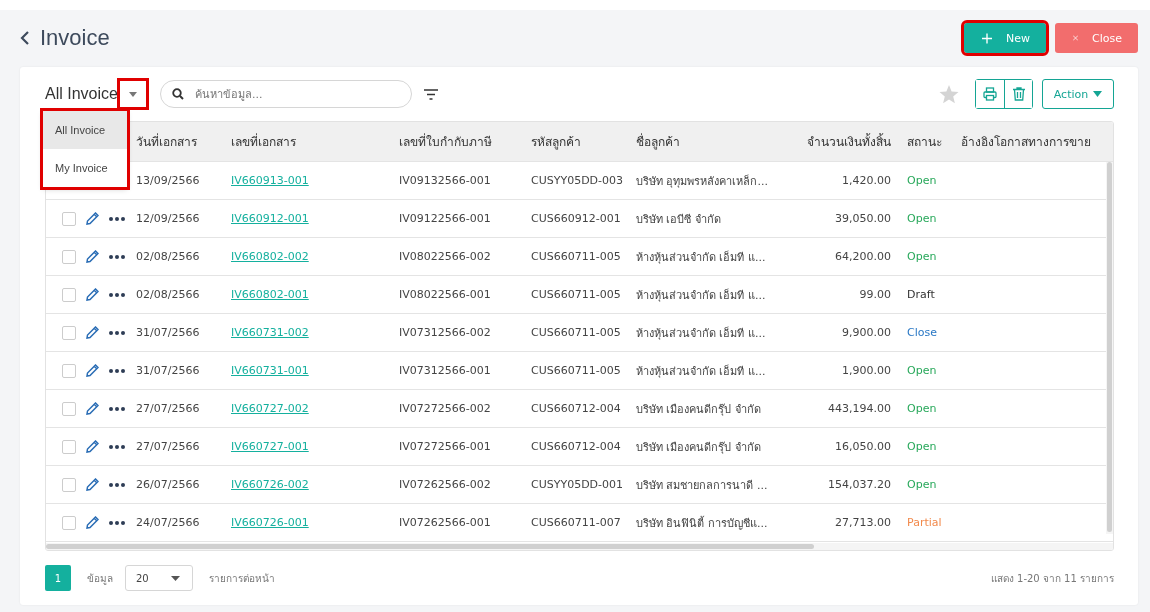  Describe the element at coordinates (270, 256) in the screenshot. I see `document-link: IV660802-002` at that location.